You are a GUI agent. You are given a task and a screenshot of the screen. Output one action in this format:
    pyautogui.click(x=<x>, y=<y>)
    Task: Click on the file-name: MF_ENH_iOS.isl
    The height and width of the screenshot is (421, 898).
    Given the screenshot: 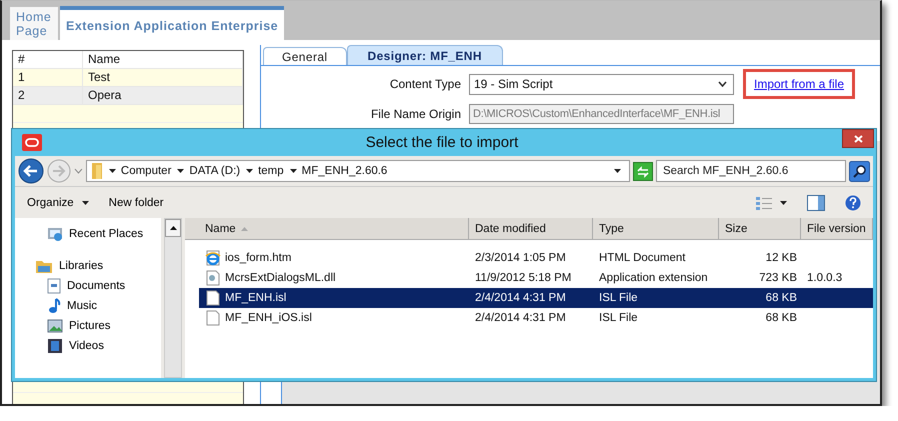 What is the action you would take?
    pyautogui.click(x=268, y=318)
    